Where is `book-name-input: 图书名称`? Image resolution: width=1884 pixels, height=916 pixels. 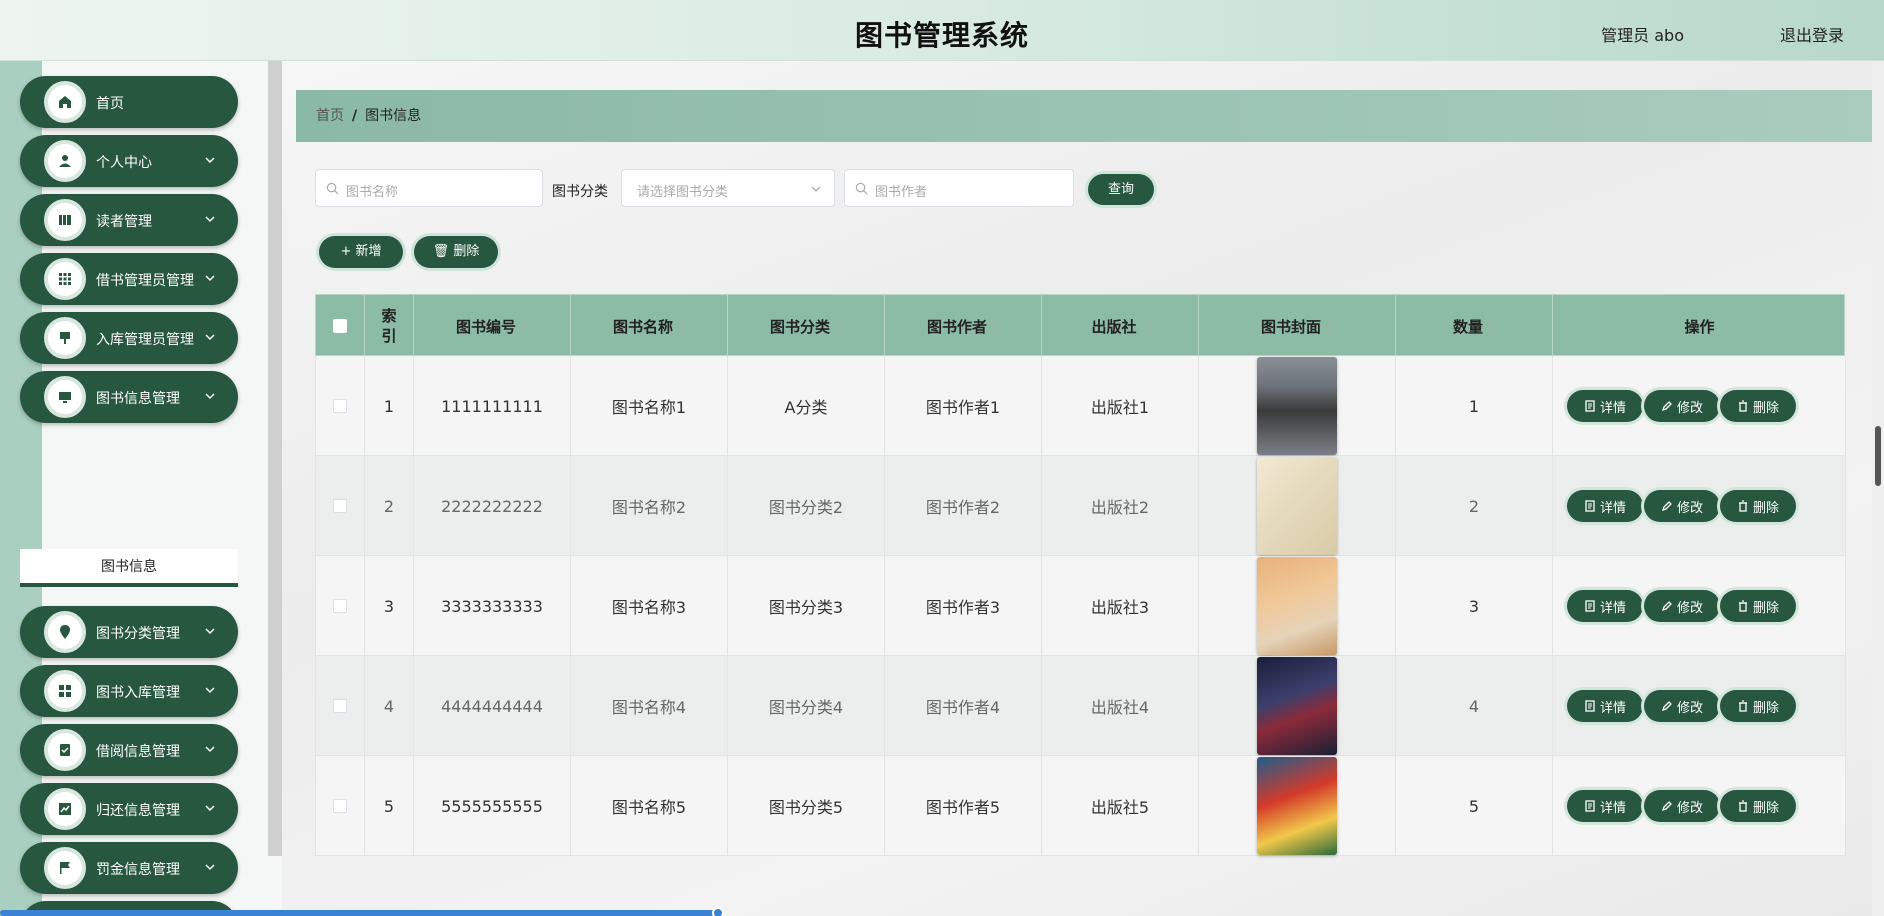
book-name-input: 图书名称 is located at coordinates (429, 188).